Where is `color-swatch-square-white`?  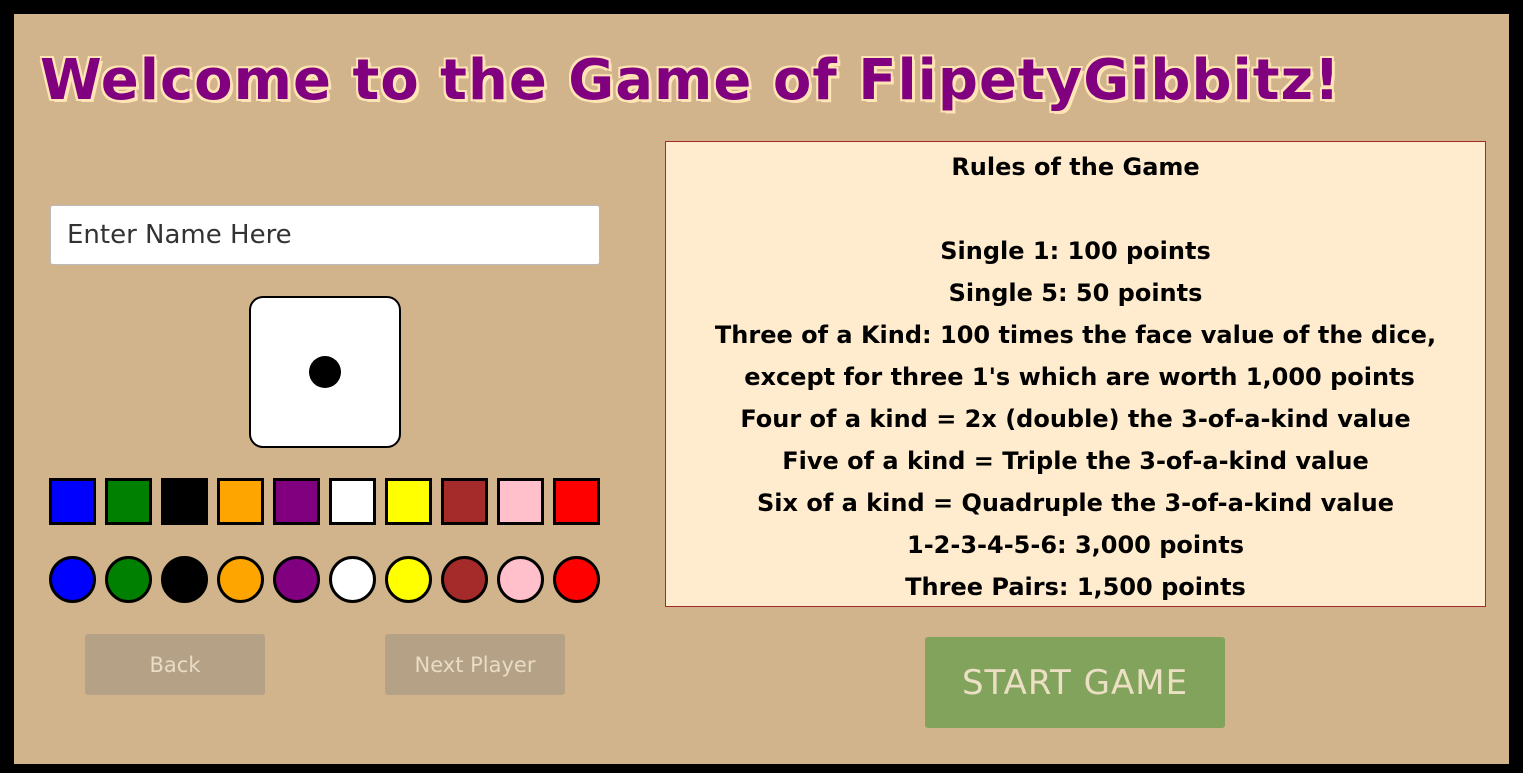 color-swatch-square-white is located at coordinates (352, 501).